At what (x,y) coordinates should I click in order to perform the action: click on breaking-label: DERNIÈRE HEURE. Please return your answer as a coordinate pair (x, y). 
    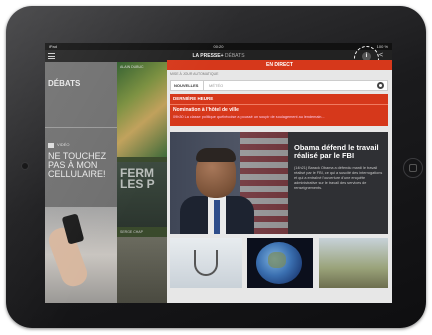
    Looking at the image, I should click on (193, 98).